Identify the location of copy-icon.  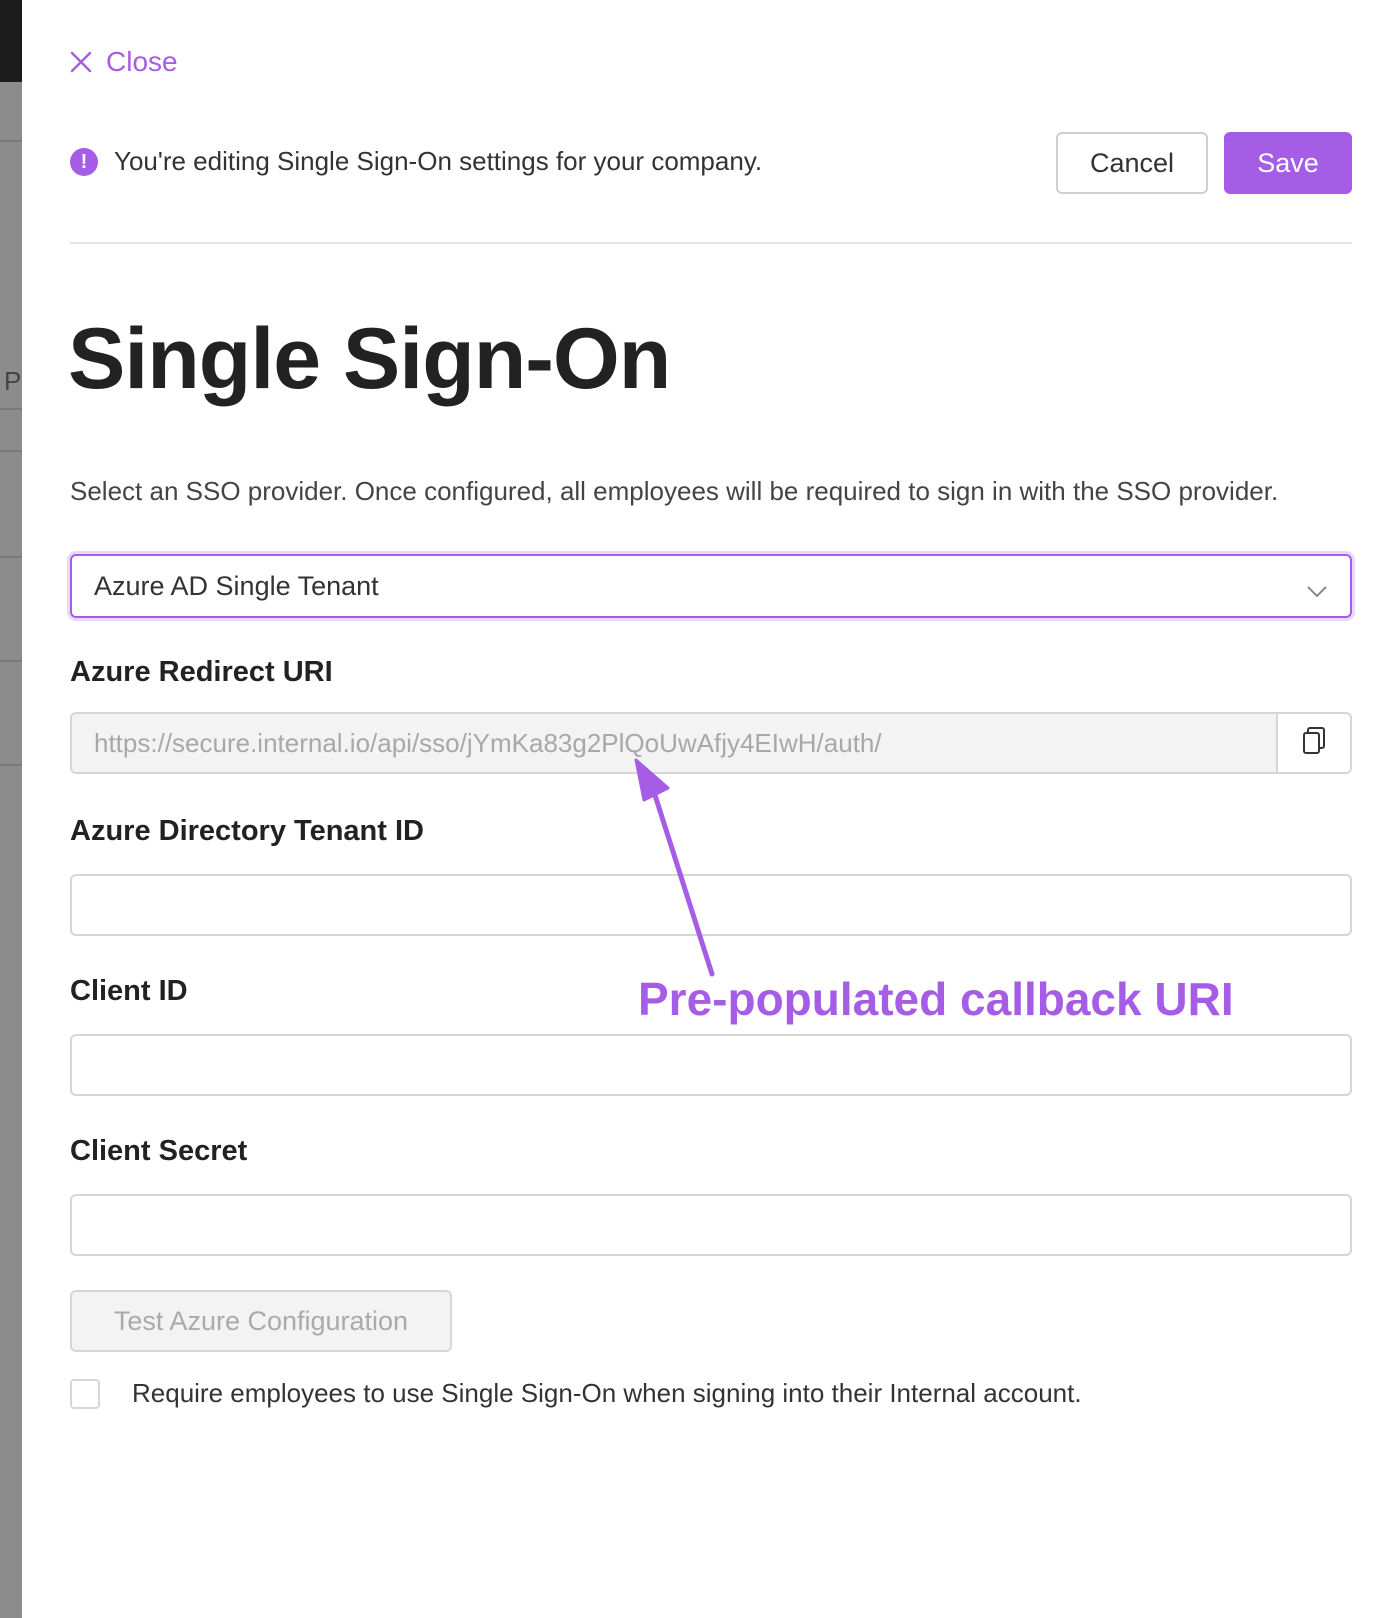
(1314, 743).